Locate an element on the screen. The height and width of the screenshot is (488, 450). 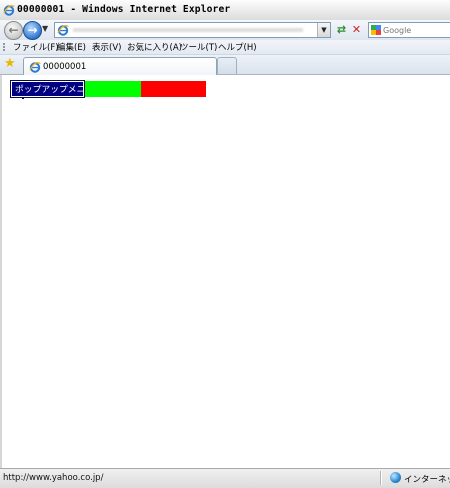
status-separator is located at coordinates (381, 478).